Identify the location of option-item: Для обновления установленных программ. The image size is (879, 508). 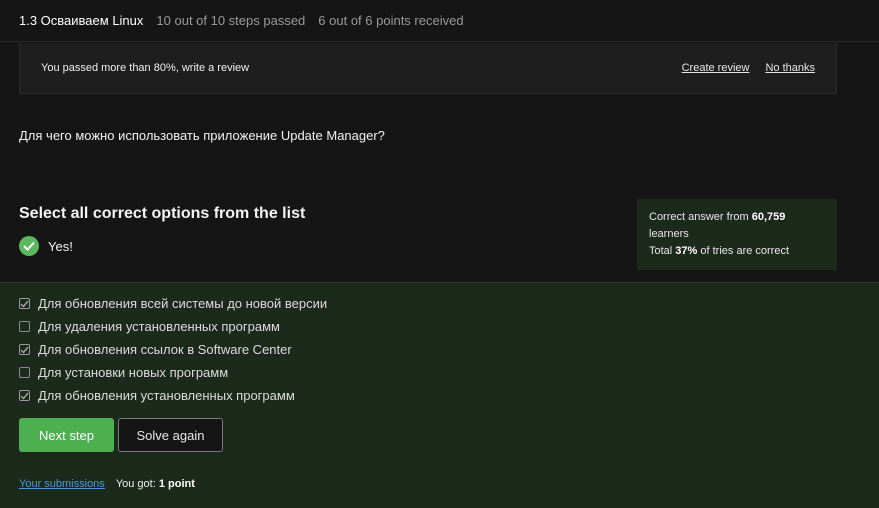
(157, 395).